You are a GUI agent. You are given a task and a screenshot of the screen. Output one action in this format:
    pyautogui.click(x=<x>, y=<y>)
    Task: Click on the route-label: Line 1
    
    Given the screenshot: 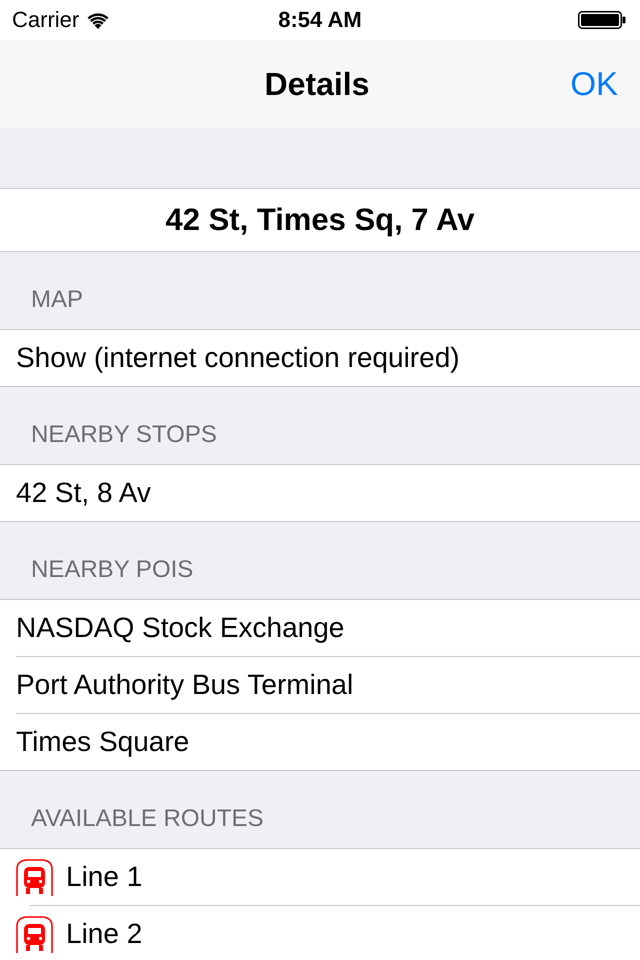 What is the action you would take?
    pyautogui.click(x=104, y=877)
    